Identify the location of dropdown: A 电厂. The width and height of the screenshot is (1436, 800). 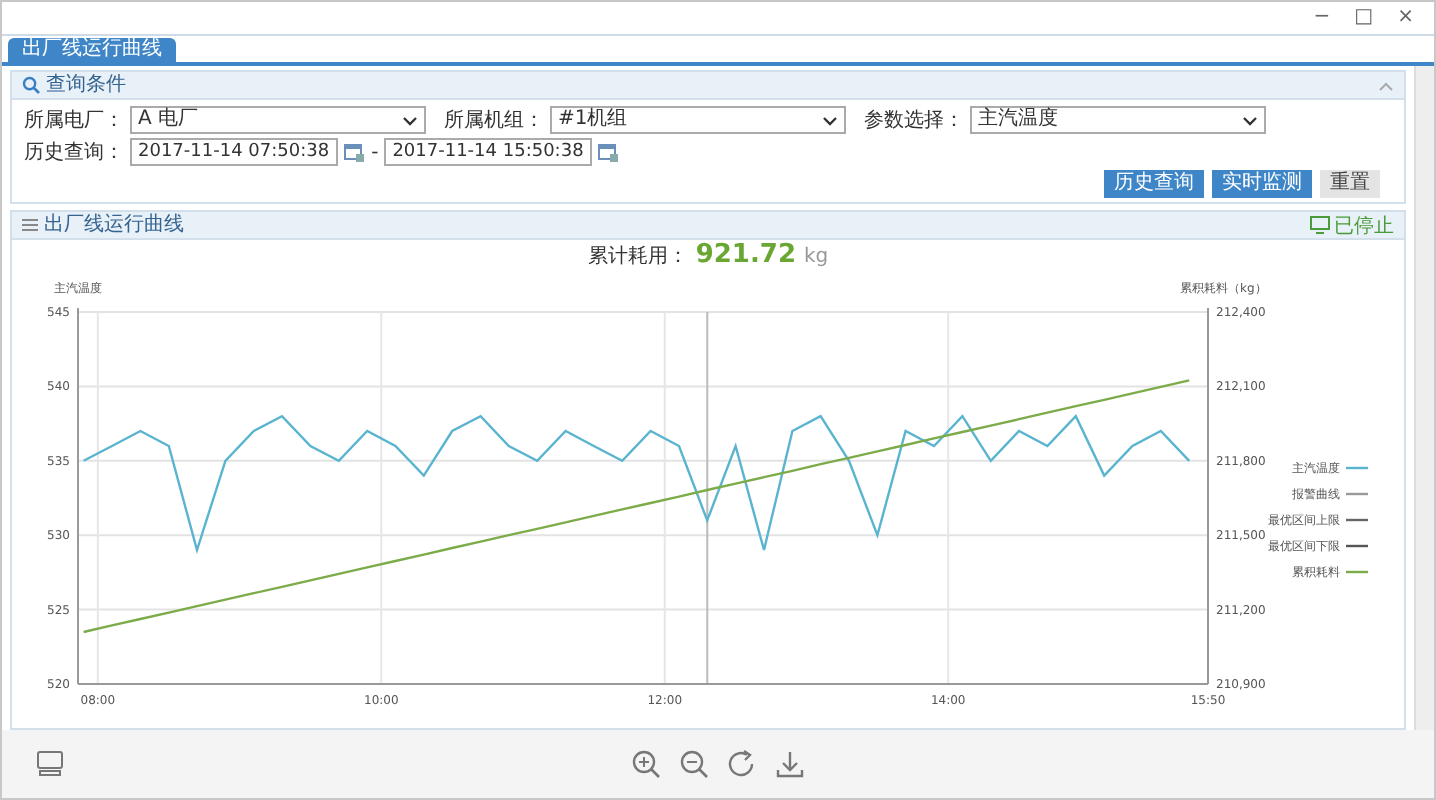
(278, 120).